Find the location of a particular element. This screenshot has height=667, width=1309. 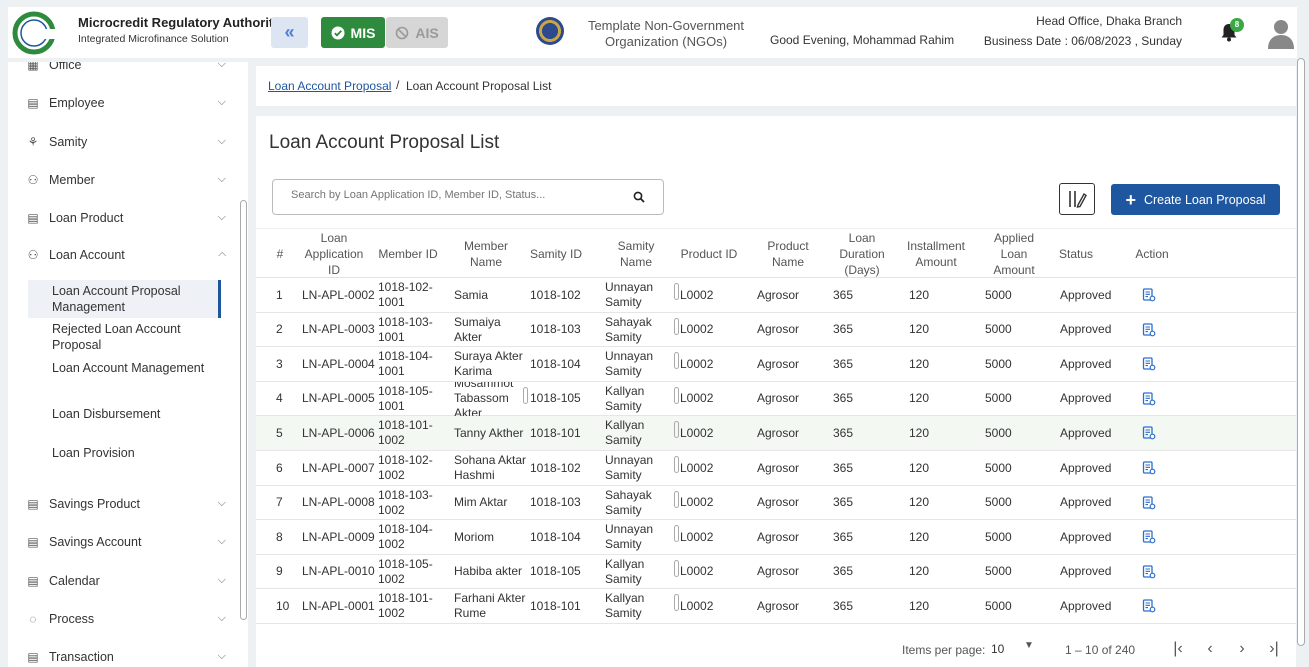

sidebar-item-member: ⚇ Member ⌵ is located at coordinates (126, 180).